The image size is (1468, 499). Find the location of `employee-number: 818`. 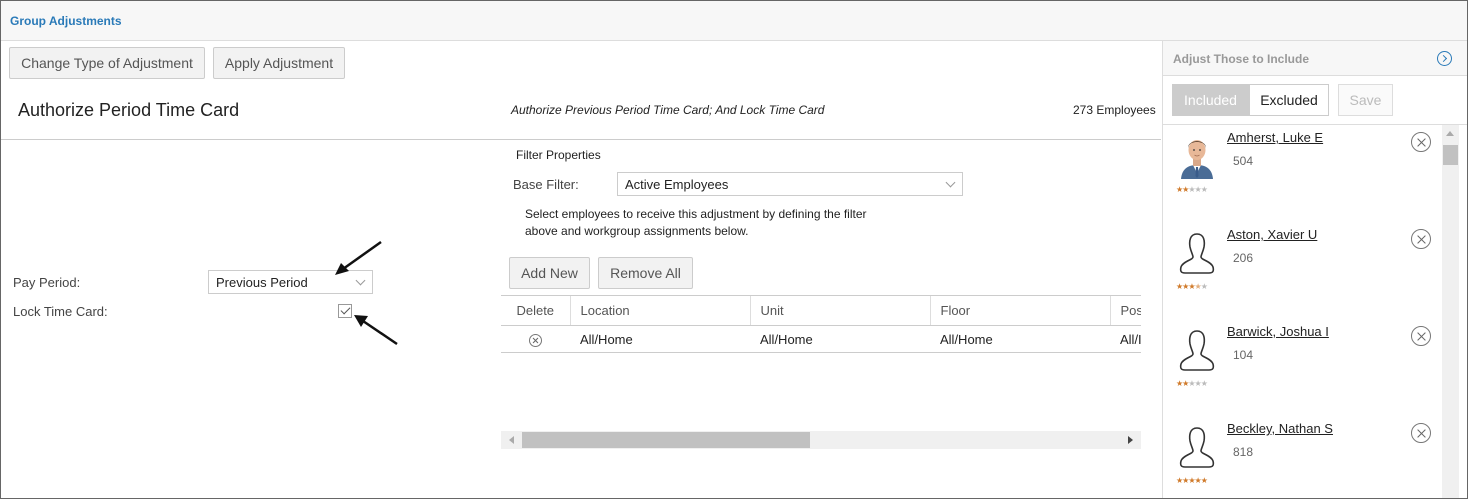

employee-number: 818 is located at coordinates (1243, 452).